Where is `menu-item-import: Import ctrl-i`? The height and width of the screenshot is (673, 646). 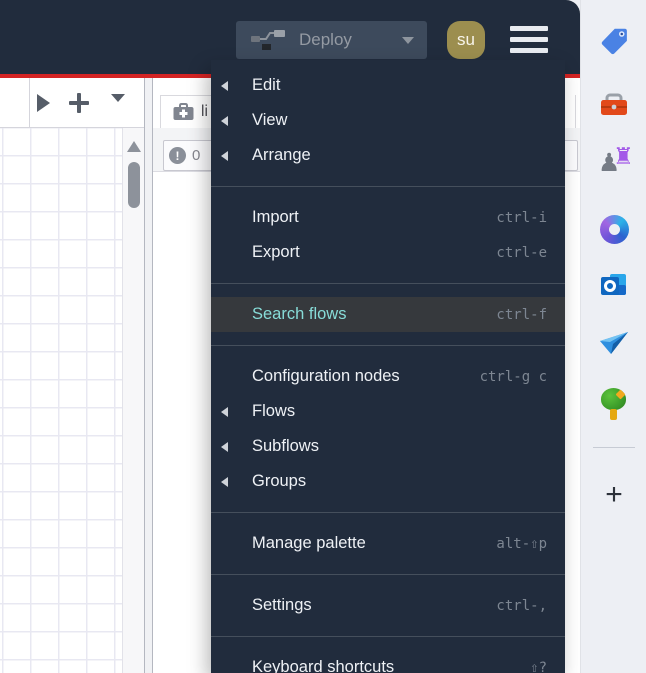
menu-item-import: Import ctrl-i is located at coordinates (388, 217).